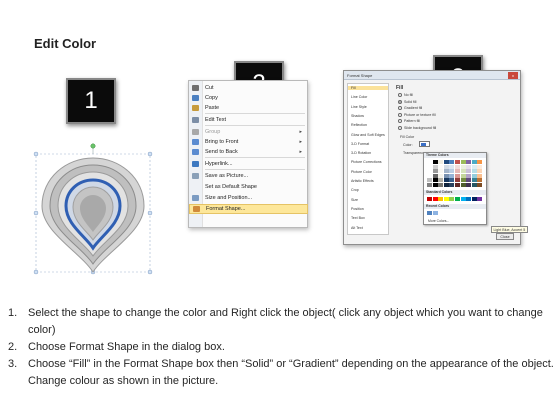  What do you see at coordinates (368, 135) in the screenshot?
I see `category-glow-and-soft-edges: Glow and Soft Edges` at bounding box center [368, 135].